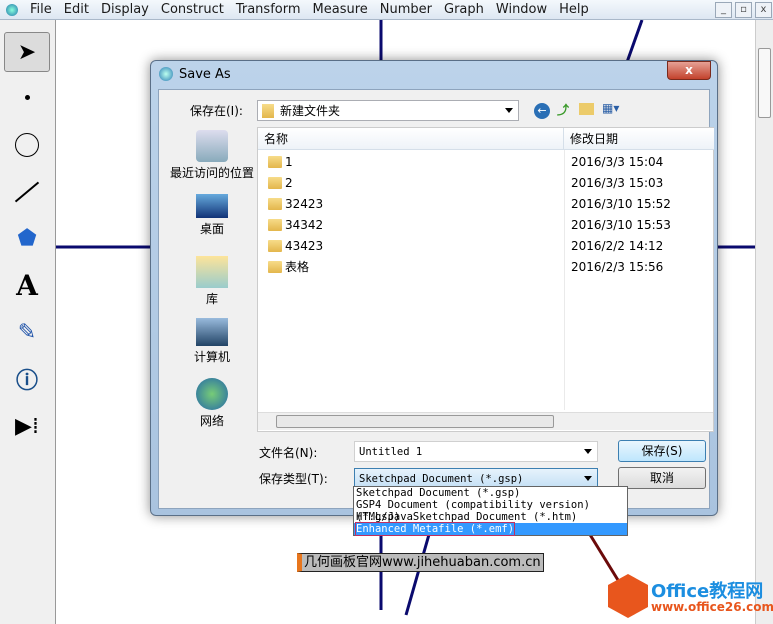 This screenshot has width=773, height=624. Describe the element at coordinates (662, 451) in the screenshot. I see `save-button: 保存(S)` at that location.